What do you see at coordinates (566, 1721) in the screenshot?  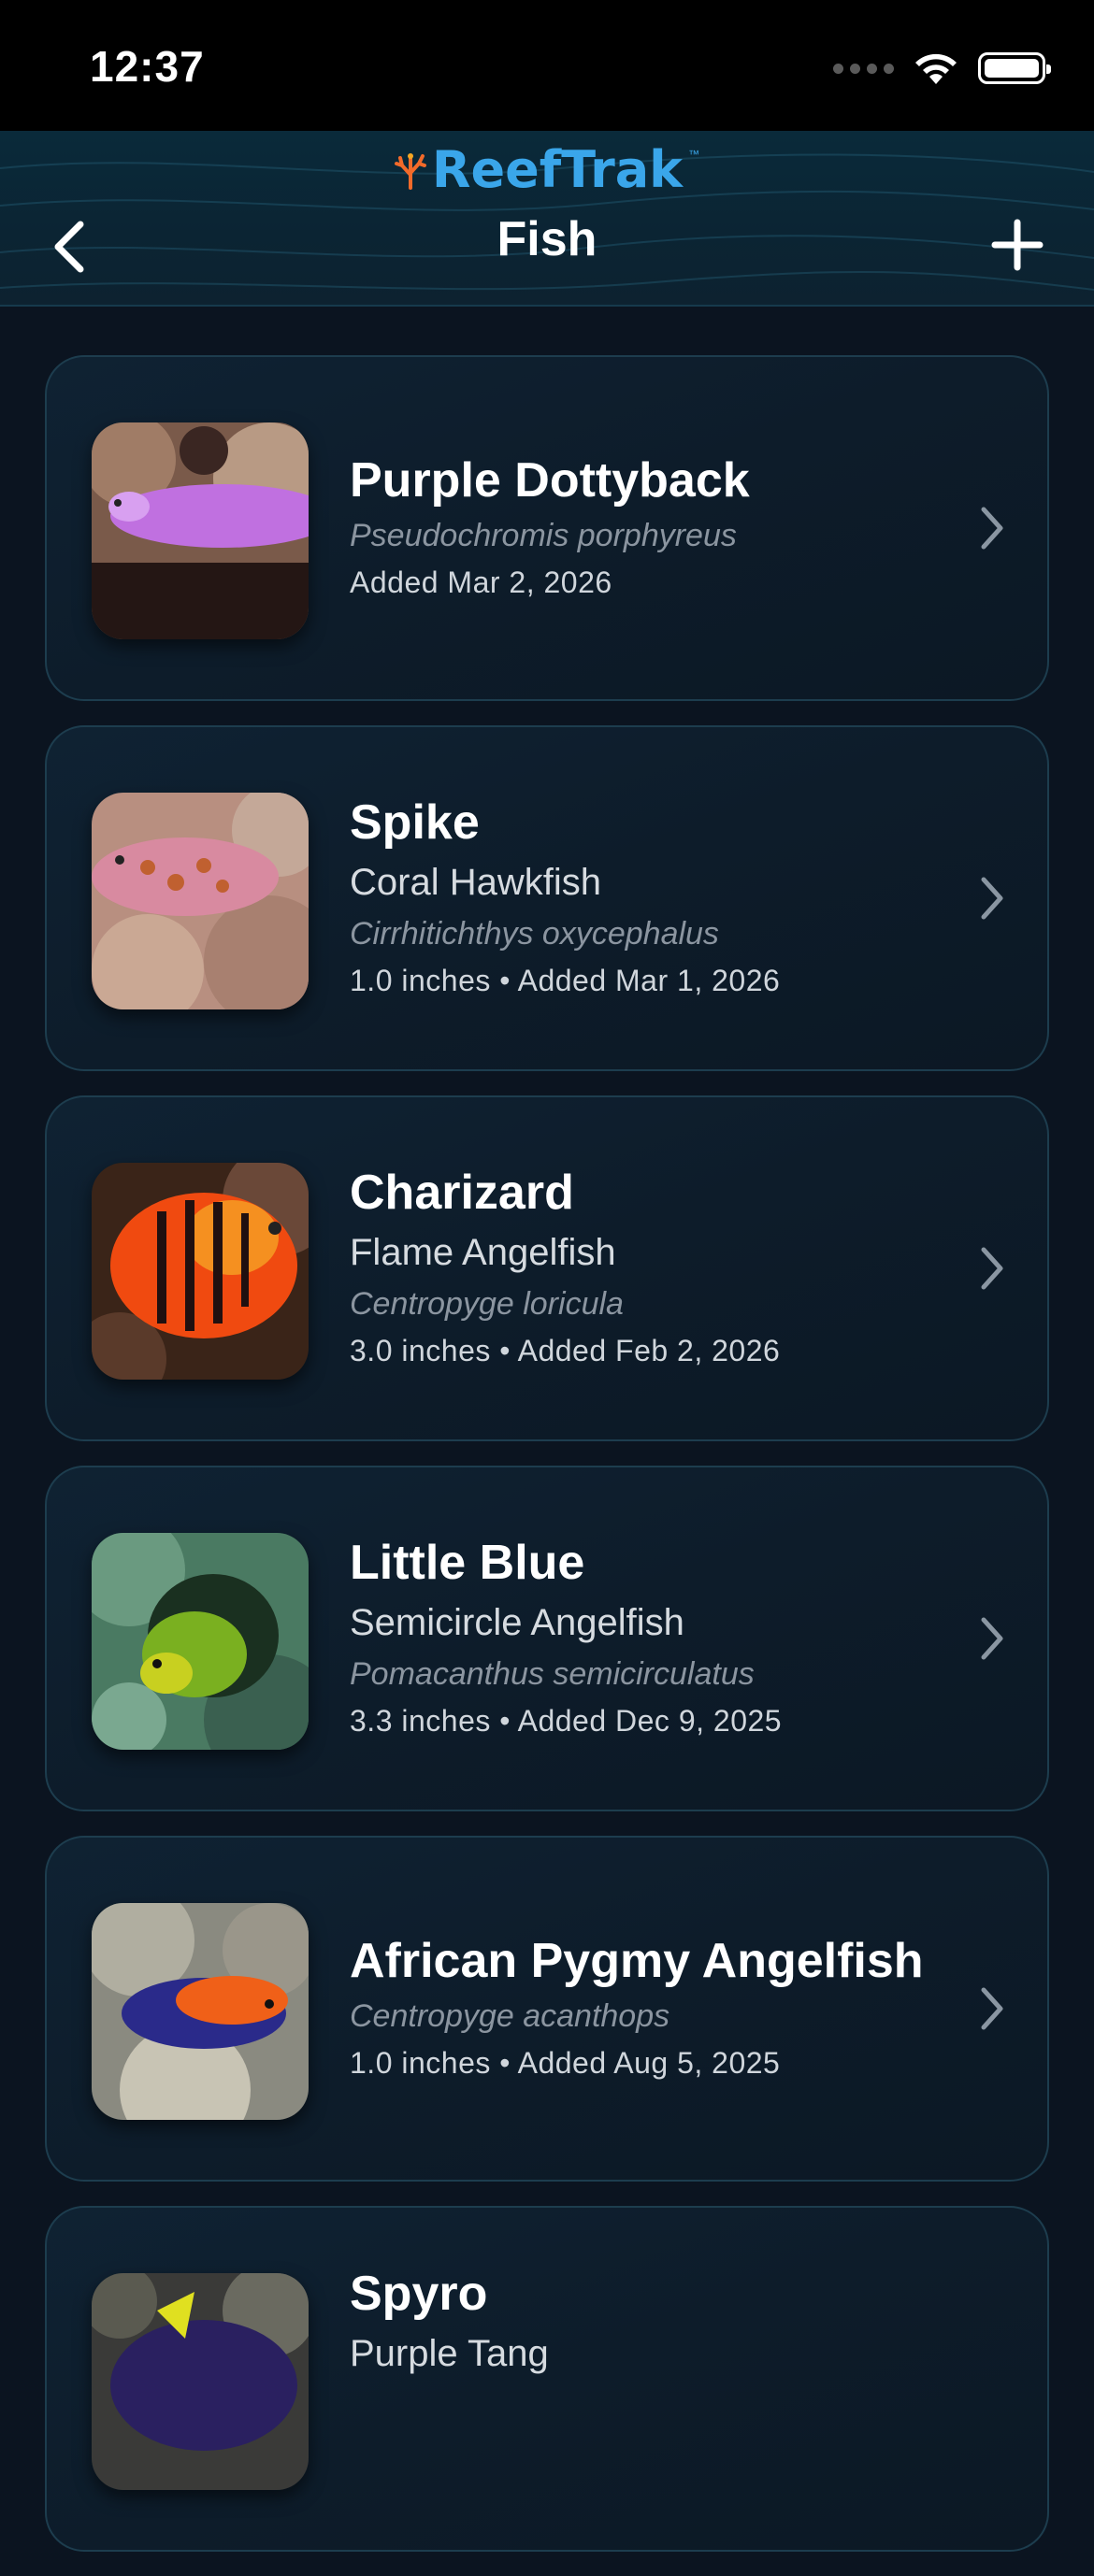 I see `fish-meta: 3.3 inches • Added Dec 9, 2025` at bounding box center [566, 1721].